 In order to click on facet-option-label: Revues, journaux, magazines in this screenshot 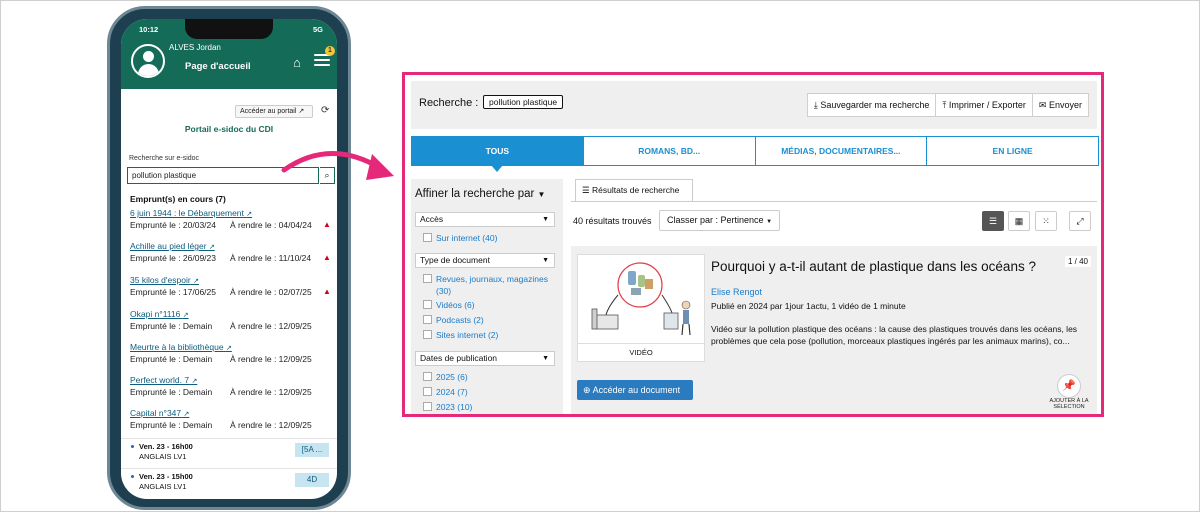, I will do `click(492, 279)`.